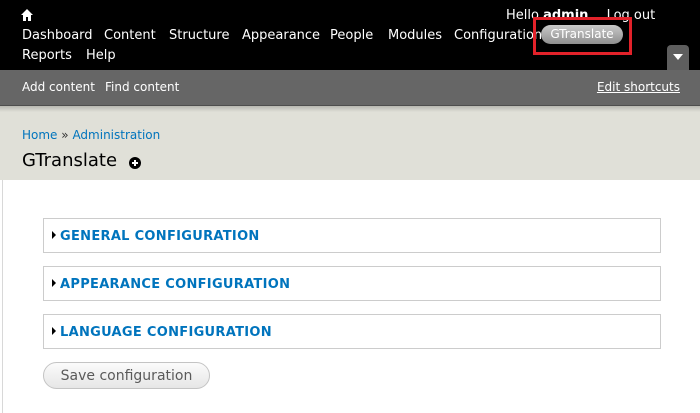 The width and height of the screenshot is (700, 413). Describe the element at coordinates (130, 35) in the screenshot. I see `menu-item-content: Content` at that location.